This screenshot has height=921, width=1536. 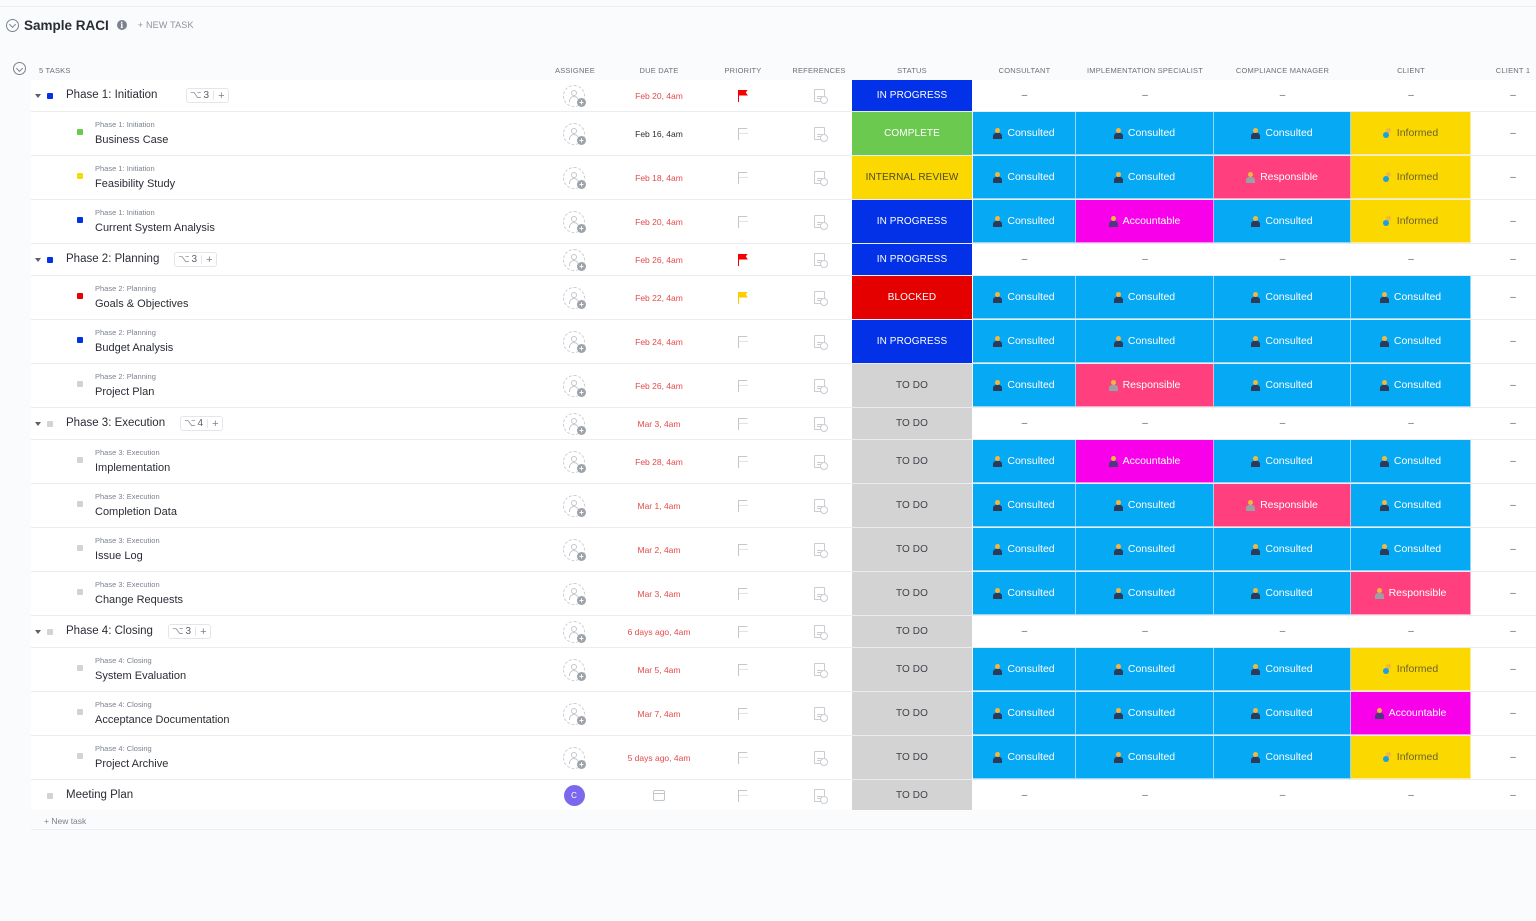 I want to click on due-date: Mar 5, 4am, so click(x=659, y=670).